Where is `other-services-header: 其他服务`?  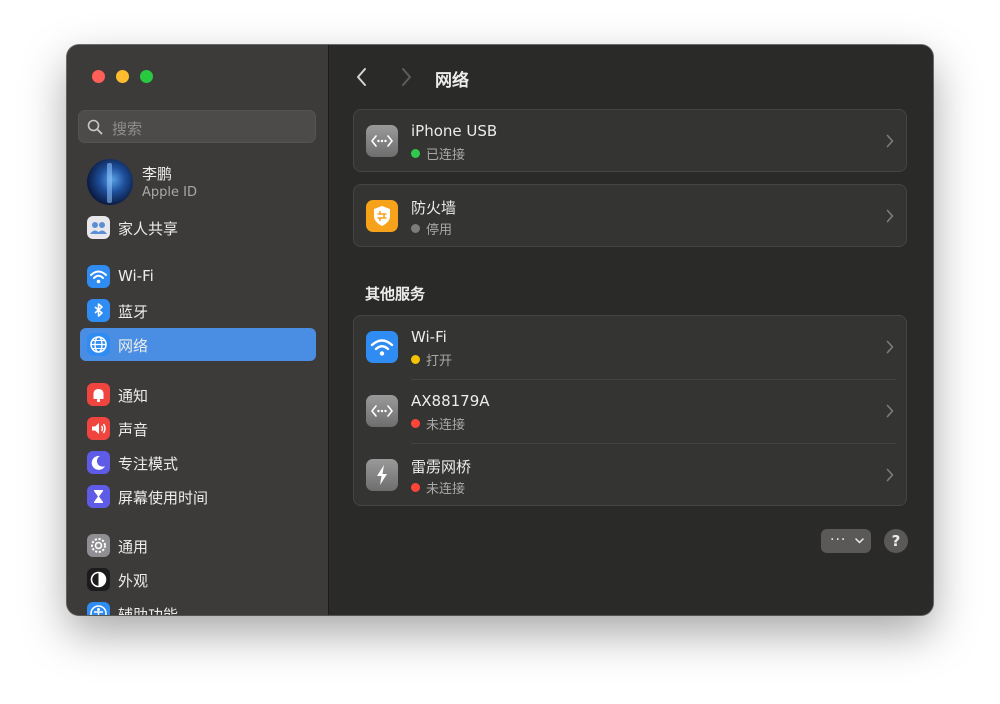 other-services-header: 其他服务 is located at coordinates (395, 294).